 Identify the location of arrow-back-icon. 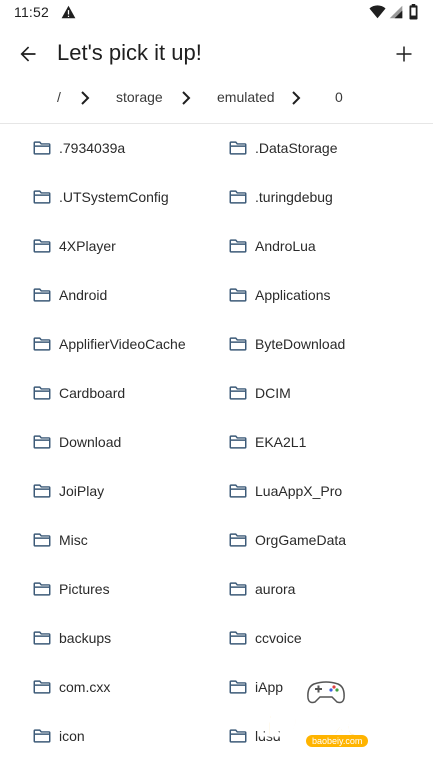
(28, 54).